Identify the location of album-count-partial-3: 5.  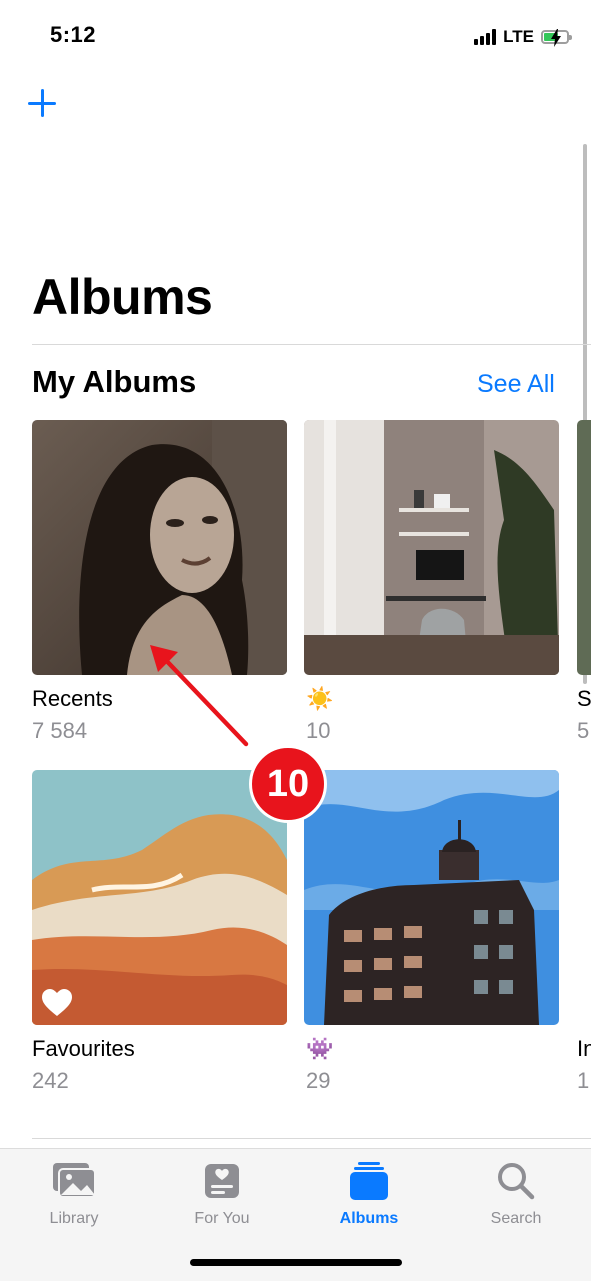
(583, 730).